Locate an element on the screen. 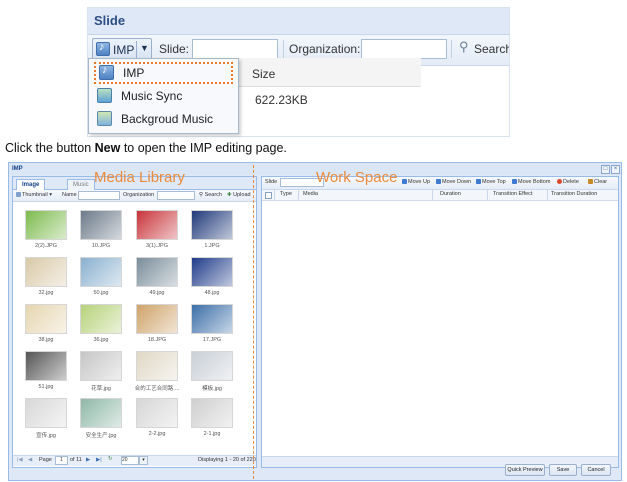 This screenshot has height=482, width=627. thumbnail-item: 36.jpg is located at coordinates (101, 326).